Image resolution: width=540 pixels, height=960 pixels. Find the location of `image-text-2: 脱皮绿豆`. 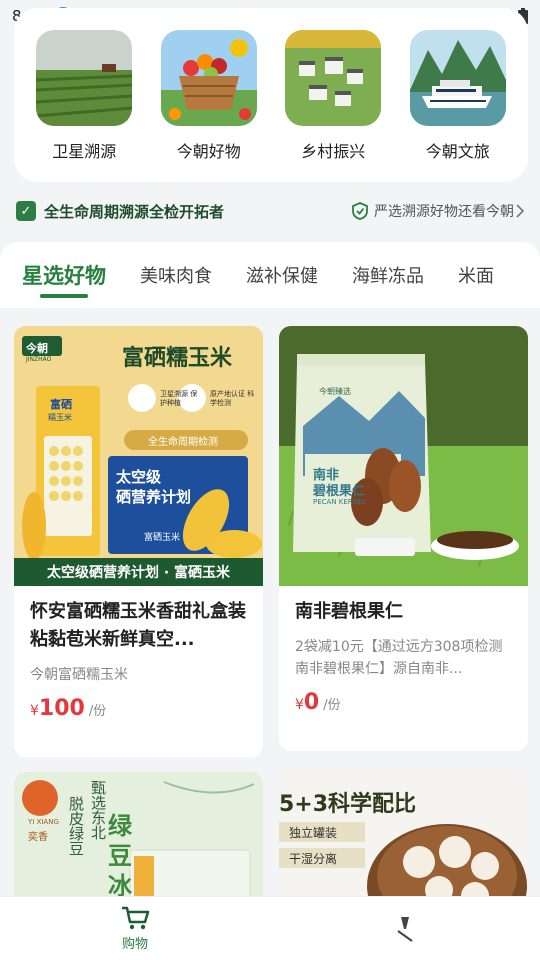

image-text-2: 脱皮绿豆 is located at coordinates (76, 826).